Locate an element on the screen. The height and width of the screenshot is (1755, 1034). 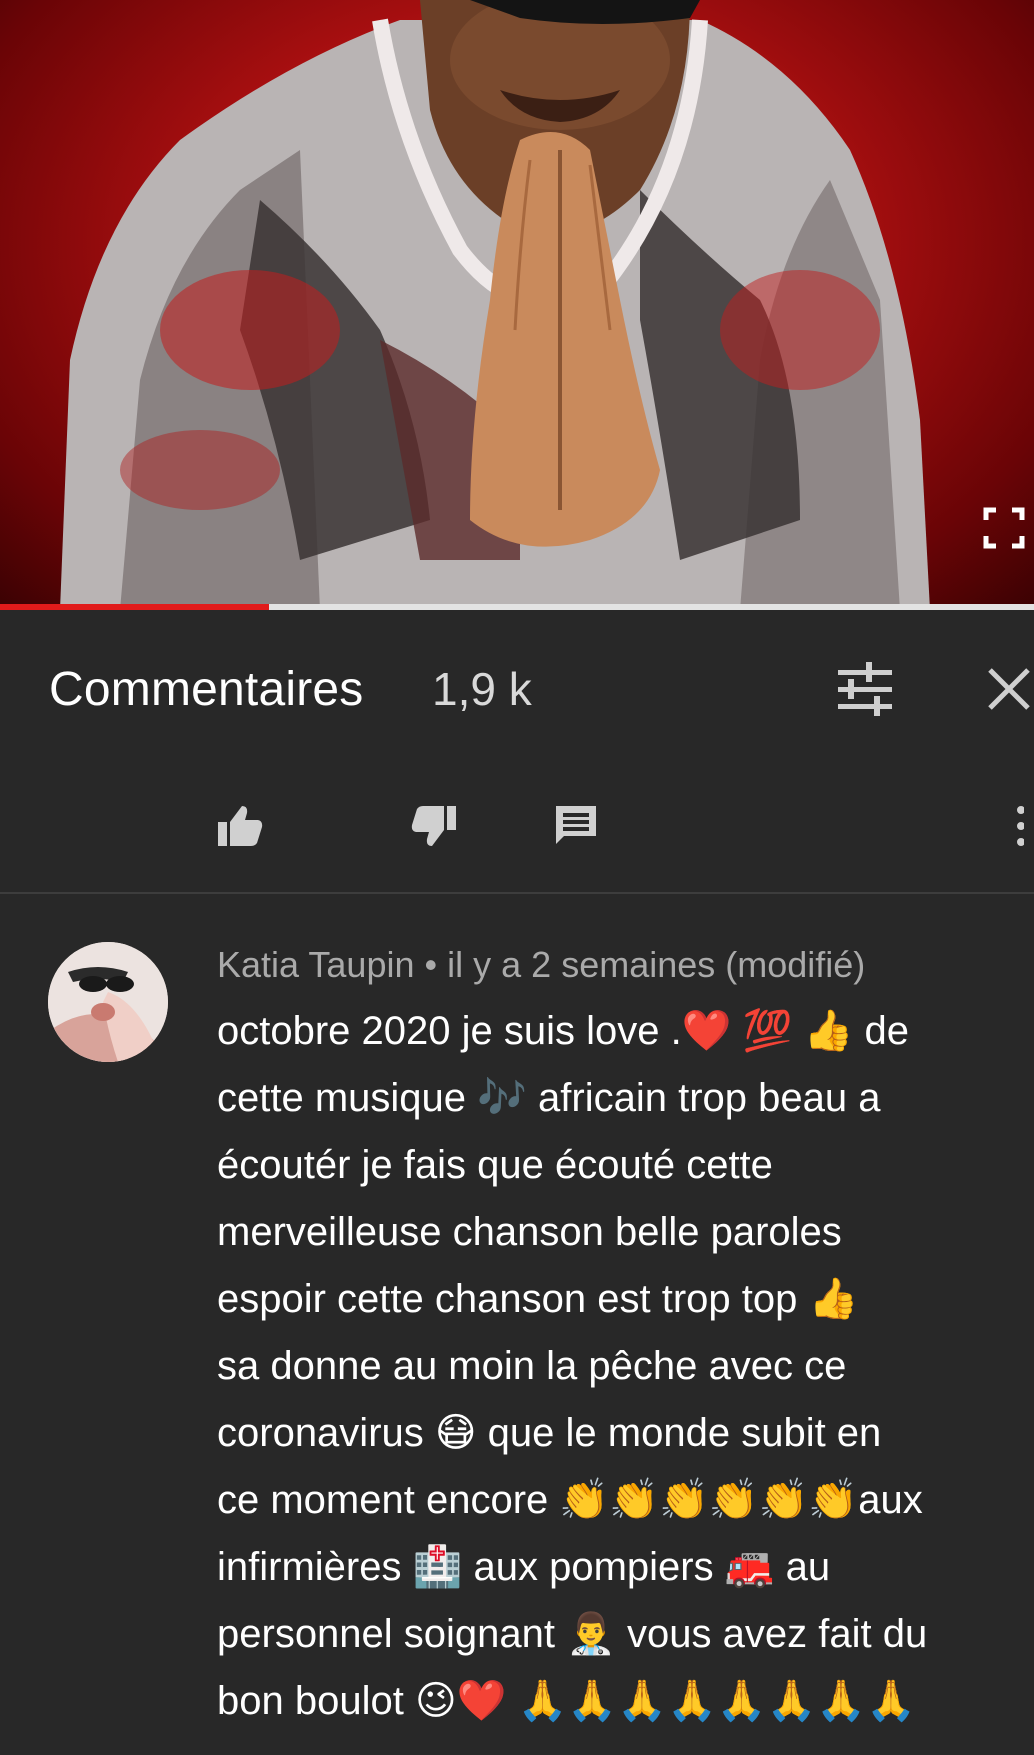
comments-header: Commentaires 1,9 k is located at coordinates (517, 689).